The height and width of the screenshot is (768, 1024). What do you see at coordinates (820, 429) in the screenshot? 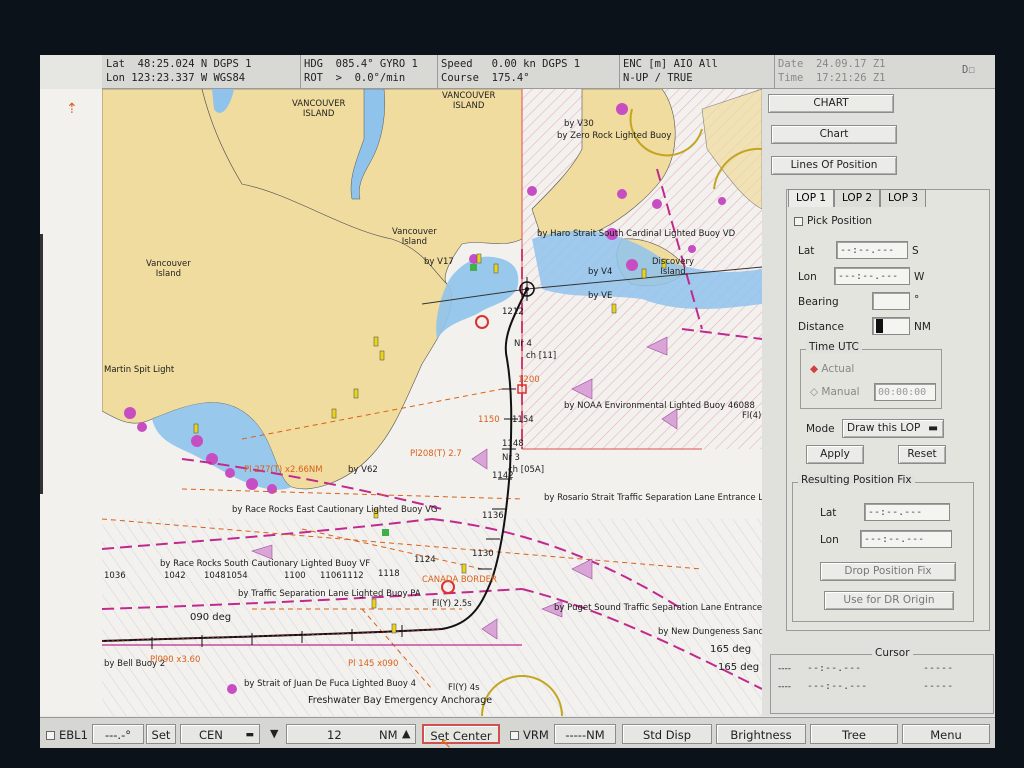
I see `mode-label: Mode` at bounding box center [820, 429].